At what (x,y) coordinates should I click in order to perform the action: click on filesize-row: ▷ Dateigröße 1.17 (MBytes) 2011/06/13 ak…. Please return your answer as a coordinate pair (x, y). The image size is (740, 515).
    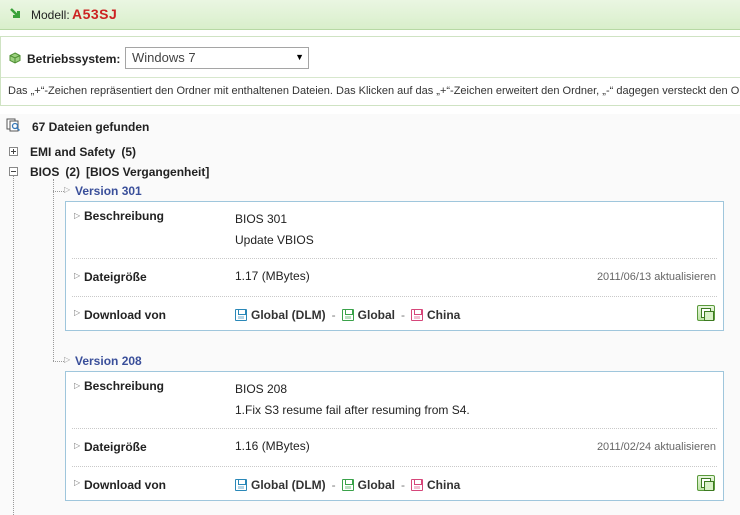
    Looking at the image, I should click on (394, 277).